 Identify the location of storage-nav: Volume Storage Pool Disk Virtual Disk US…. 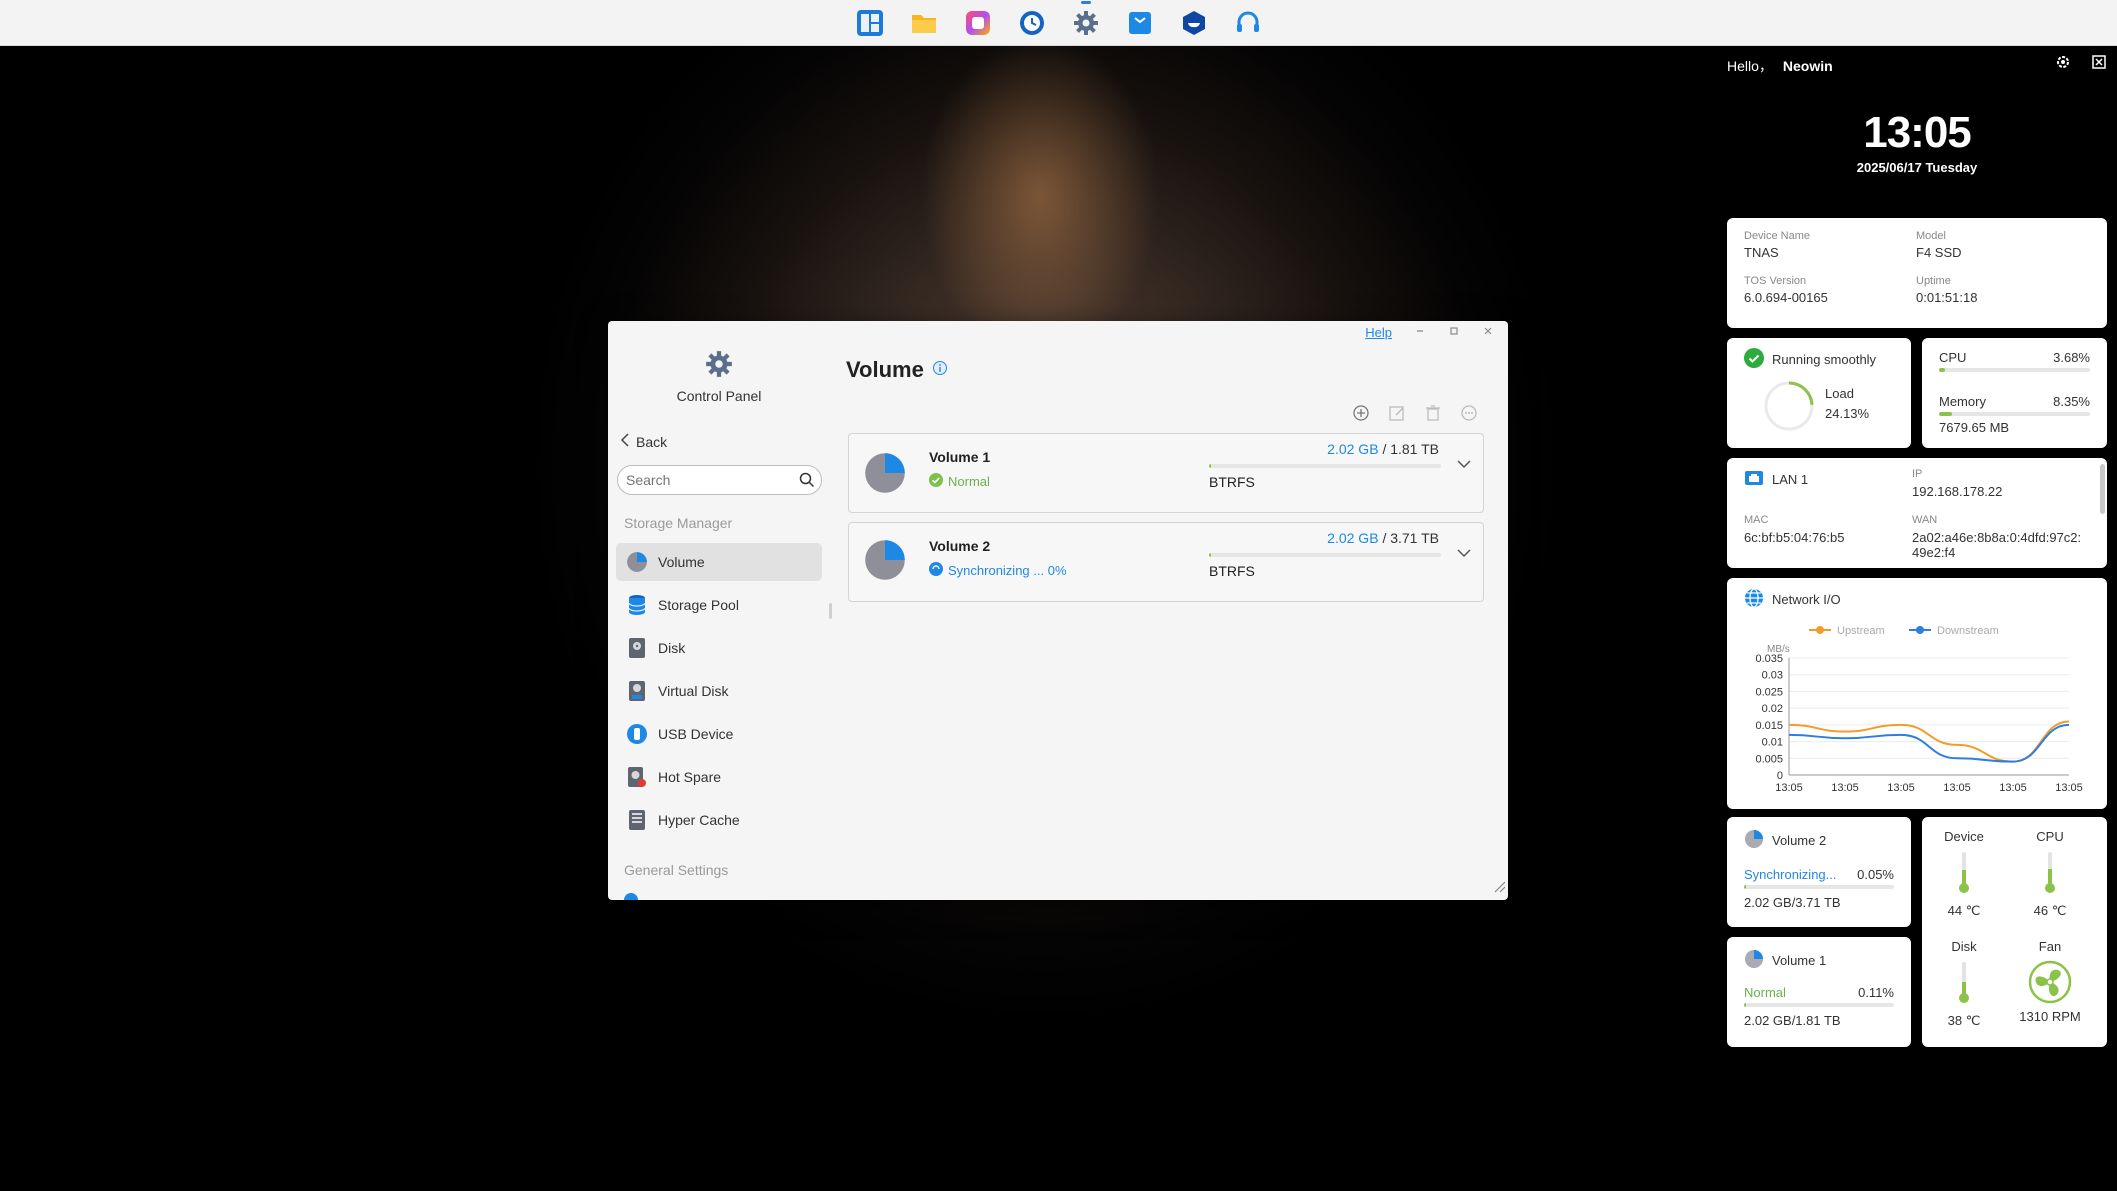
(719, 693).